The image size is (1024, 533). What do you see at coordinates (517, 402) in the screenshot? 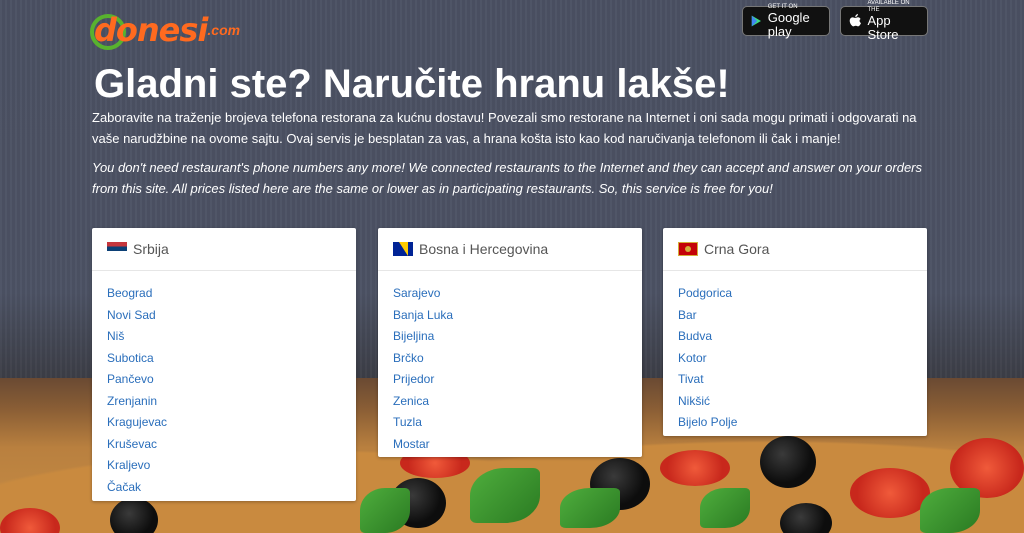
I see `city-link: Zenica` at bounding box center [517, 402].